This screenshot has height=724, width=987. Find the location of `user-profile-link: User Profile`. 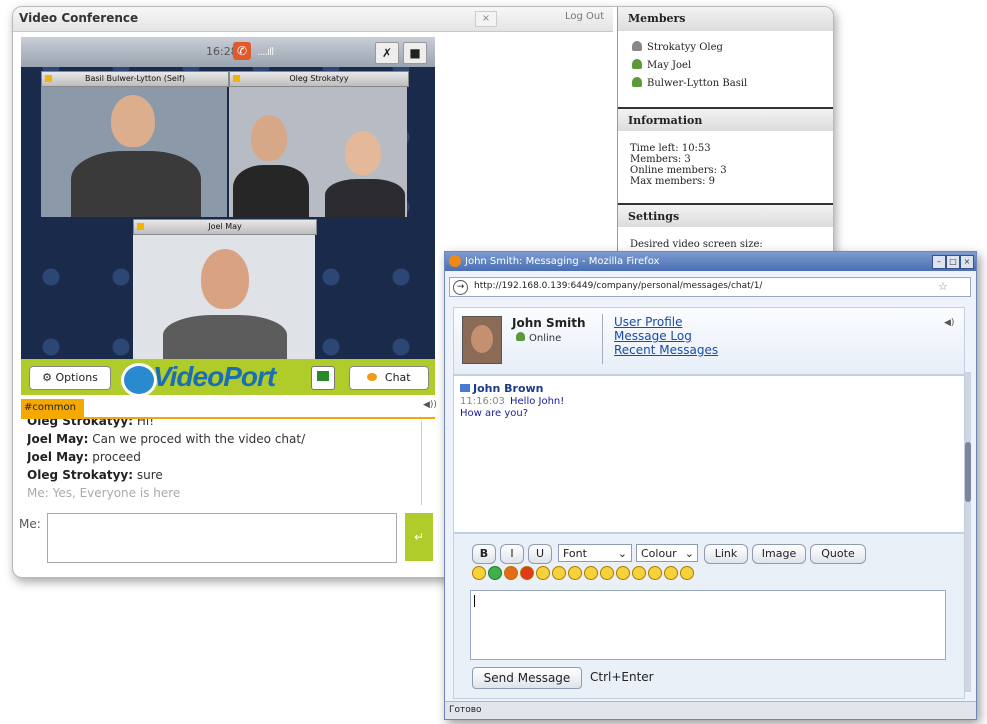

user-profile-link: User Profile is located at coordinates (666, 322).